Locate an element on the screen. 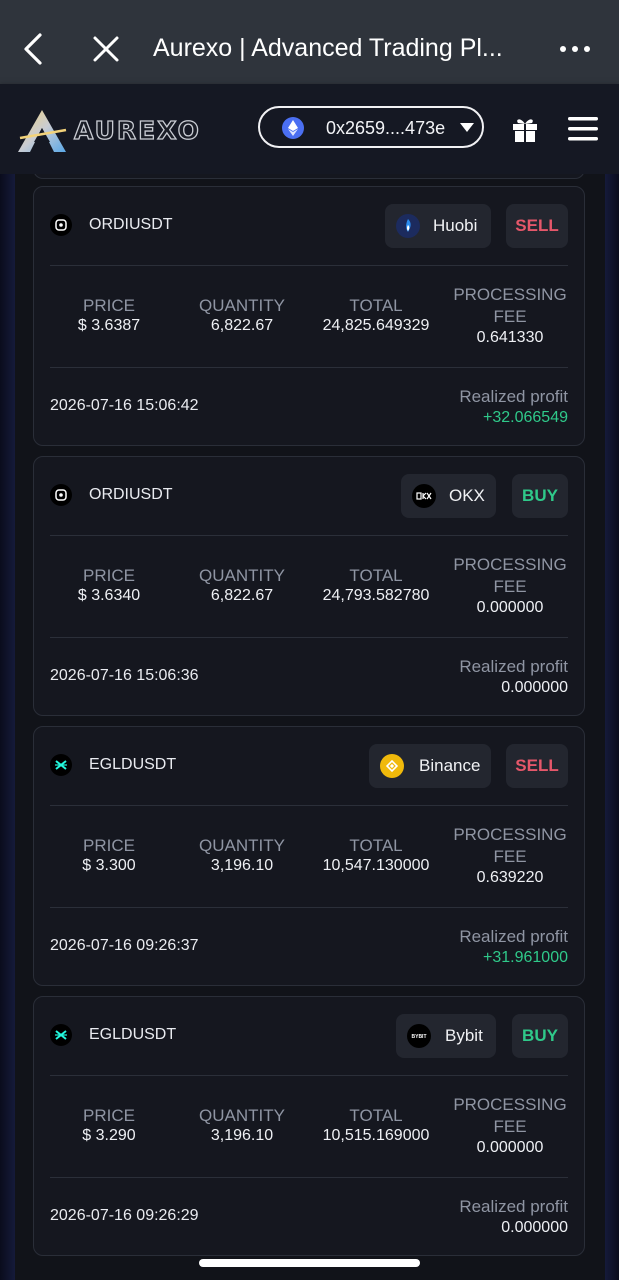 This screenshot has width=619, height=1280. wallet-address: 0x2659....473e is located at coordinates (386, 128).